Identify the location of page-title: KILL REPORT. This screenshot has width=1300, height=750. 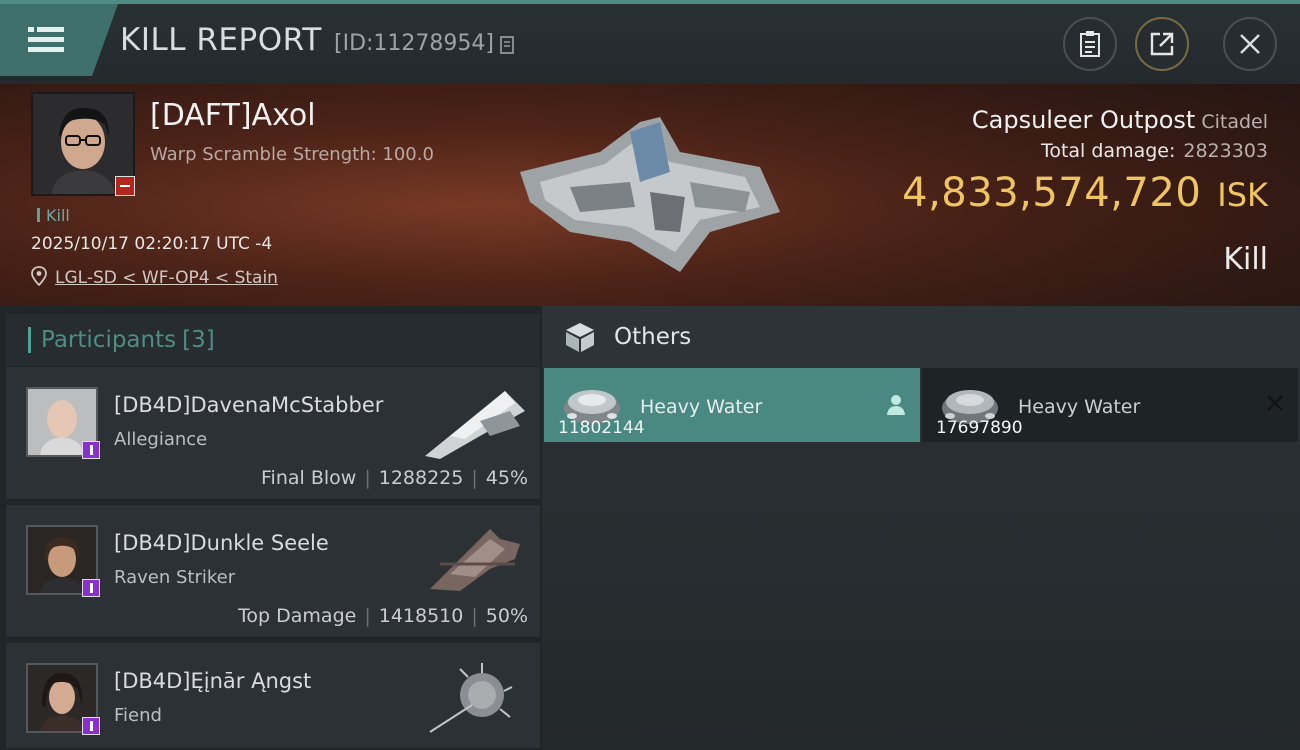
(221, 40).